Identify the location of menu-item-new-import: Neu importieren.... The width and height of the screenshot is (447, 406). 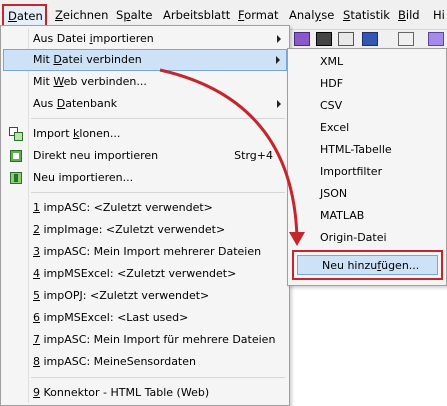
(145, 178).